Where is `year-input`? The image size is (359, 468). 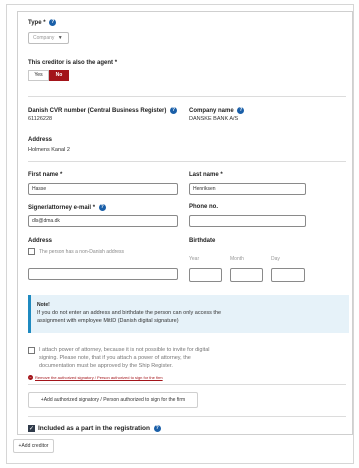 year-input is located at coordinates (205, 275).